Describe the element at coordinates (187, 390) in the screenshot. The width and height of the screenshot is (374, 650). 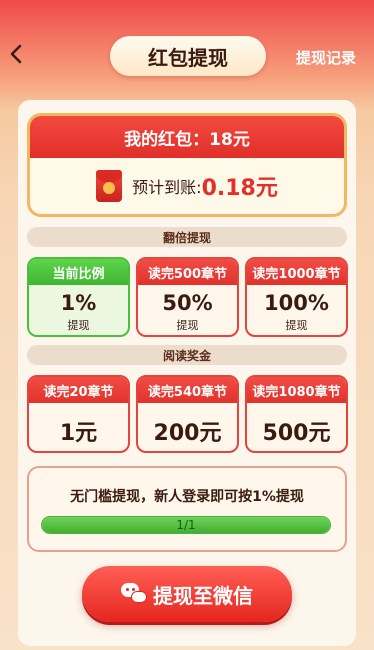
I see `tile-header: 读完540章节` at that location.